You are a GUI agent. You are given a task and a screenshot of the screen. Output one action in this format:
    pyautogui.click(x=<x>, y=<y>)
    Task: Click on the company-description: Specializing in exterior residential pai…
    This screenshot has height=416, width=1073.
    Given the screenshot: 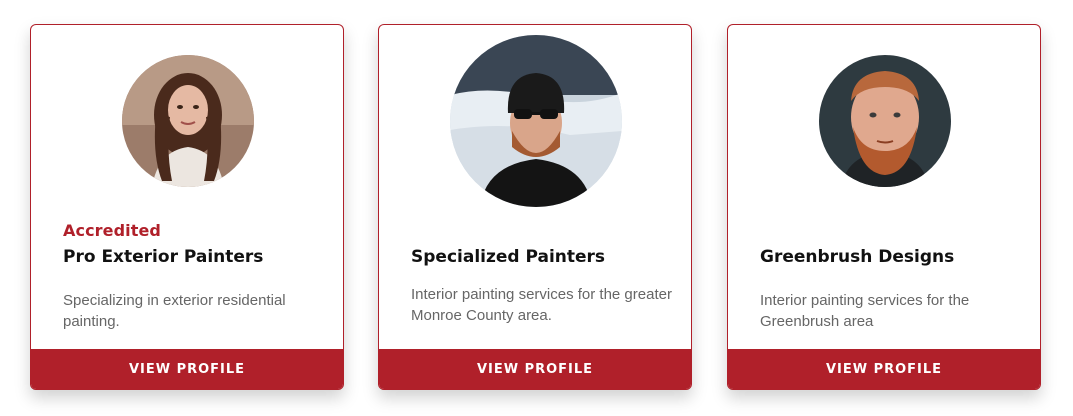 What is the action you would take?
    pyautogui.click(x=174, y=311)
    